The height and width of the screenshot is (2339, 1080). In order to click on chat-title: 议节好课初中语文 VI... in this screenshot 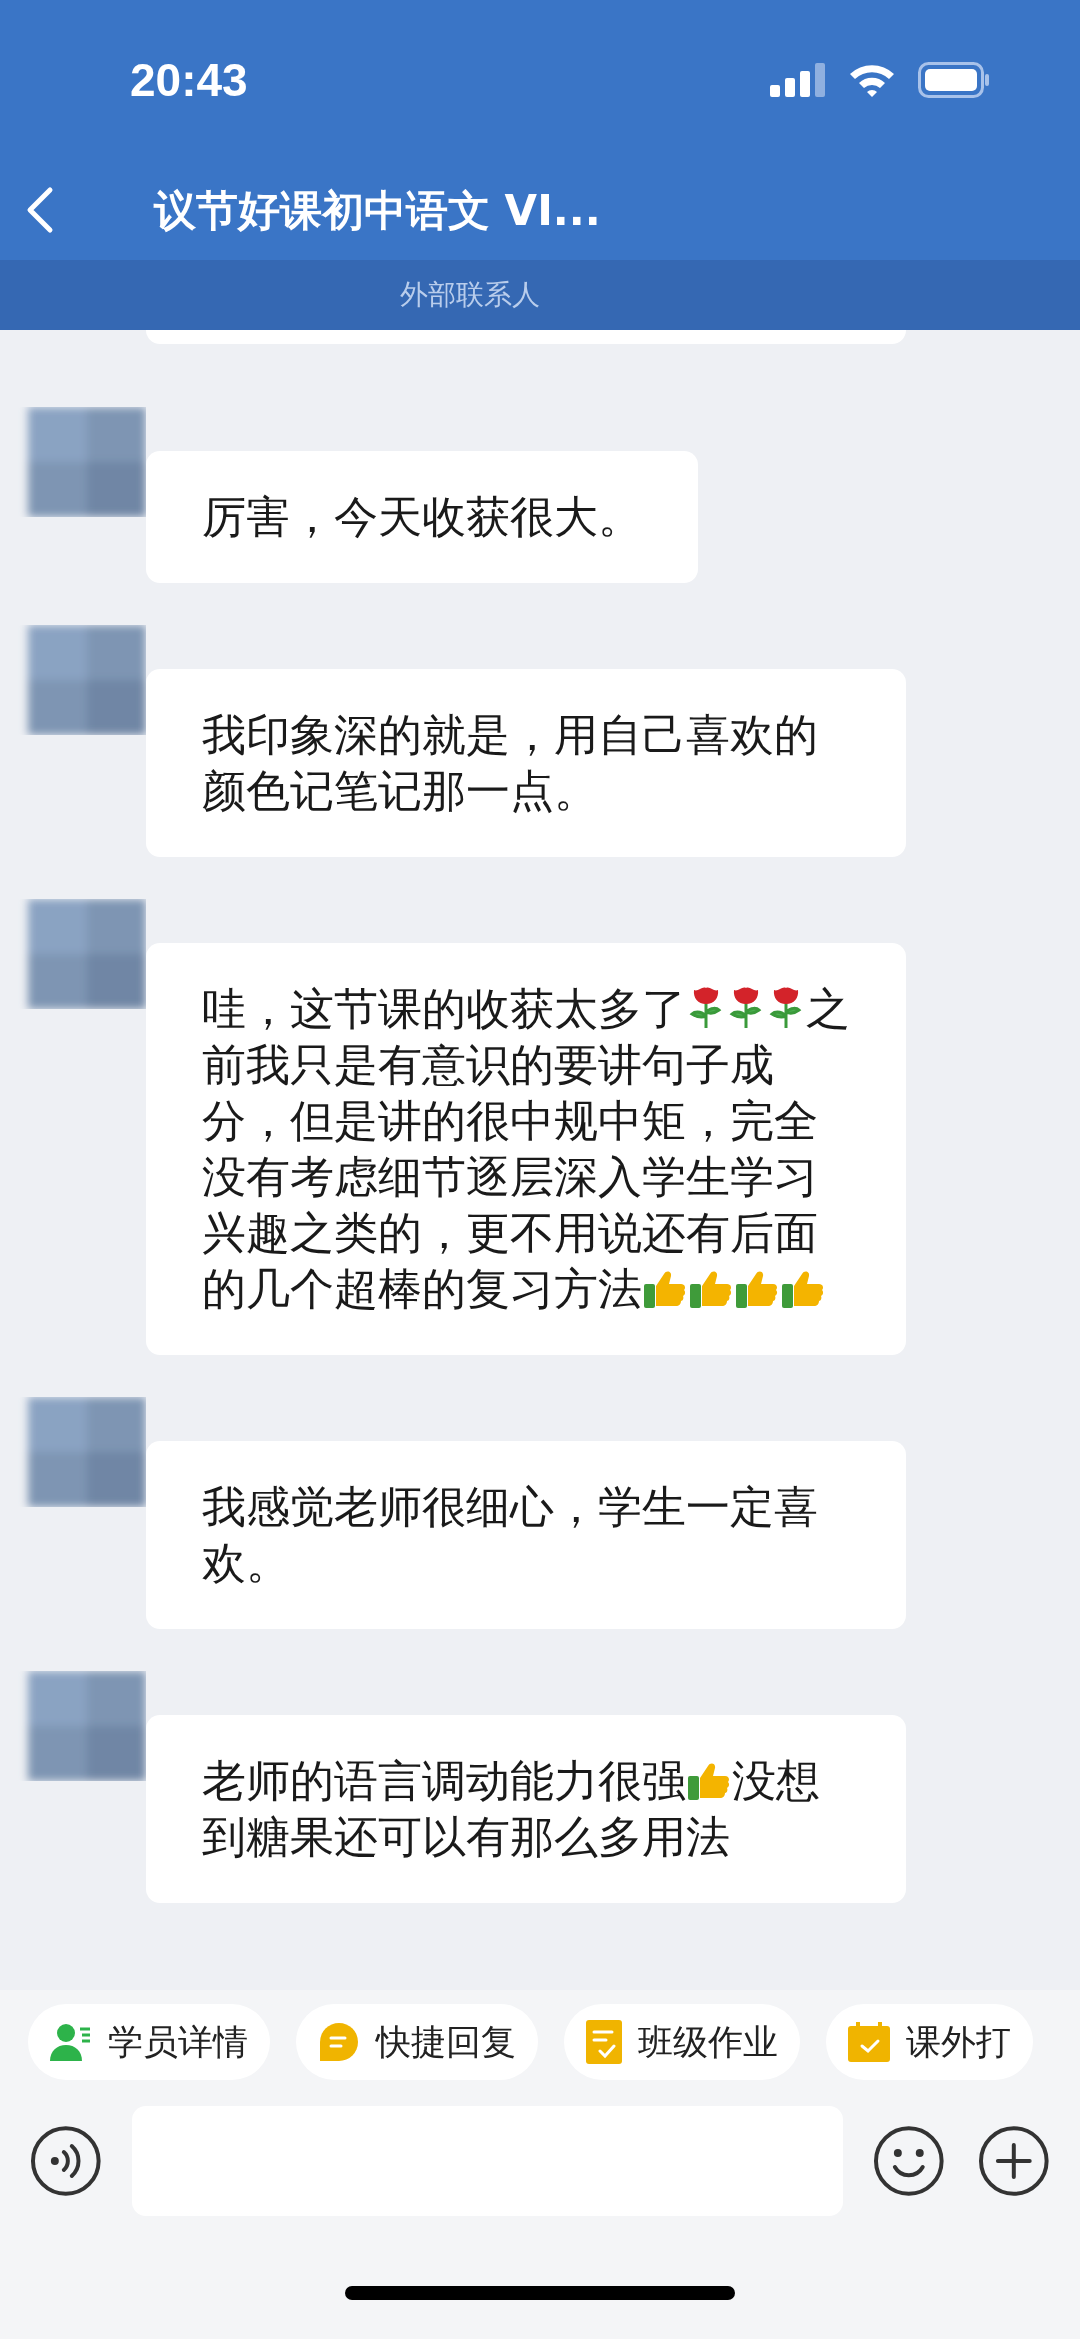, I will do `click(377, 210)`.